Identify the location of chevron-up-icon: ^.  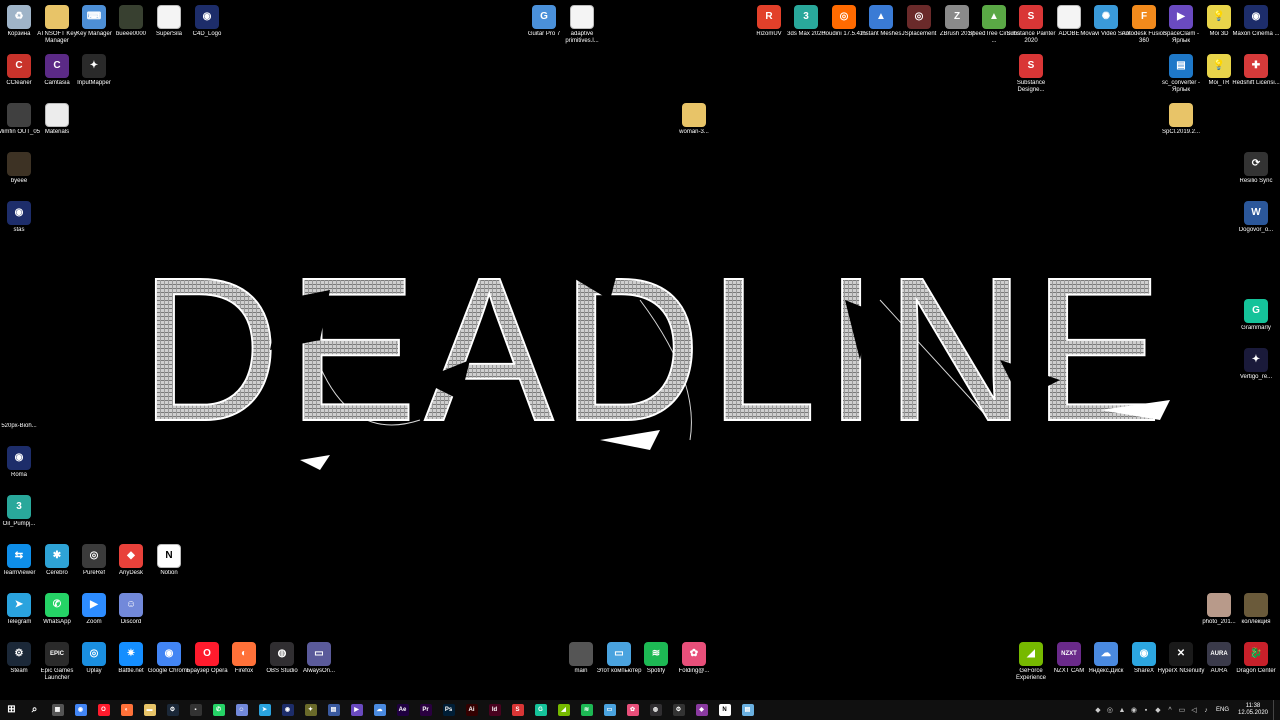
(1170, 710).